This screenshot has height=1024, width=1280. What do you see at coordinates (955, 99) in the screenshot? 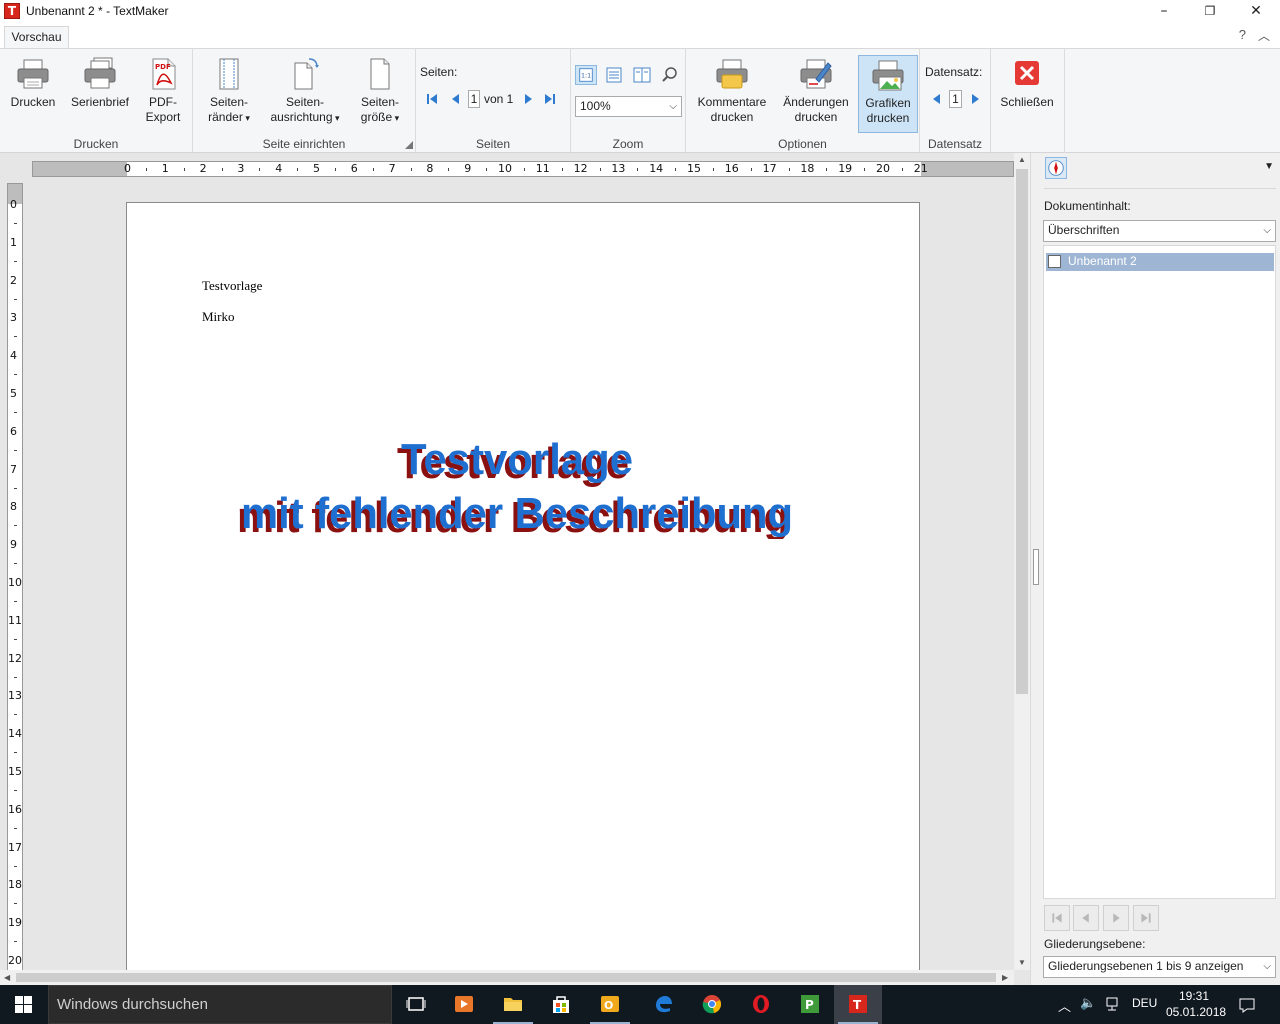
I see `record-number-input: 1` at bounding box center [955, 99].